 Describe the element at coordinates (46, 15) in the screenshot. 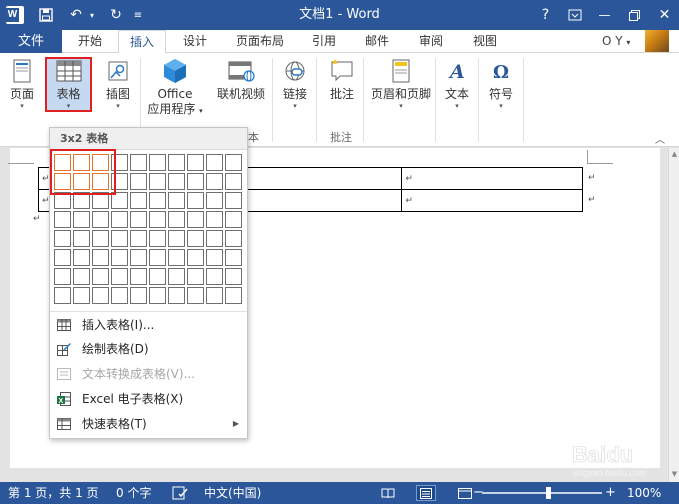

I see `save-icon` at that location.